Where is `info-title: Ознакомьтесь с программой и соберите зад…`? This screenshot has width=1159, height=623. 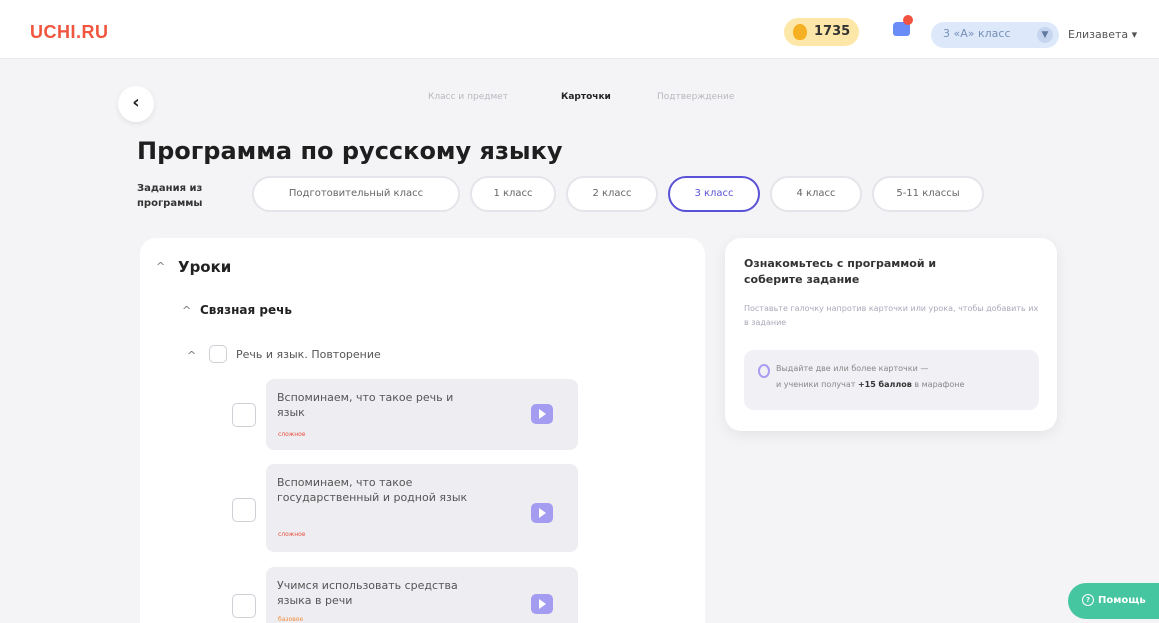
info-title: Ознакомьтесь с программой и соберите зад… is located at coordinates (840, 271).